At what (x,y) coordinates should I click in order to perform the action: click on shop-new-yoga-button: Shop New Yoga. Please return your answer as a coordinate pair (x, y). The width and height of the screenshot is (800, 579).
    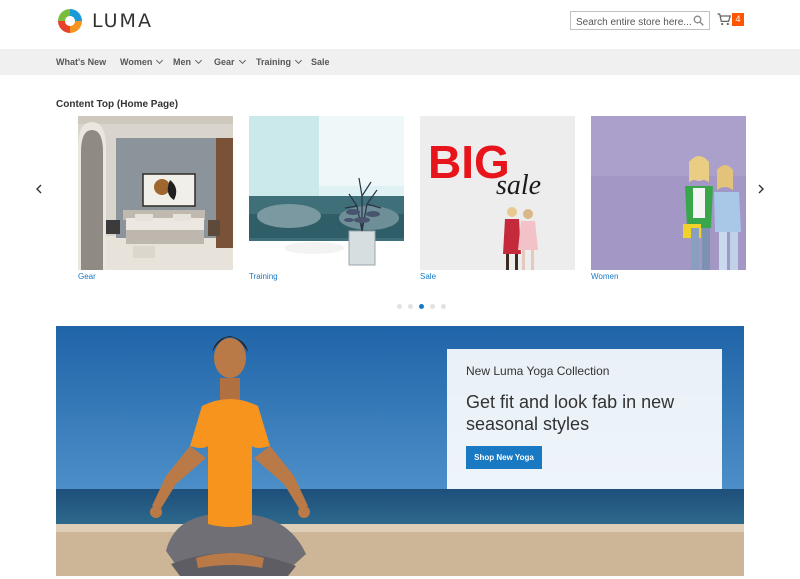
    Looking at the image, I should click on (504, 457).